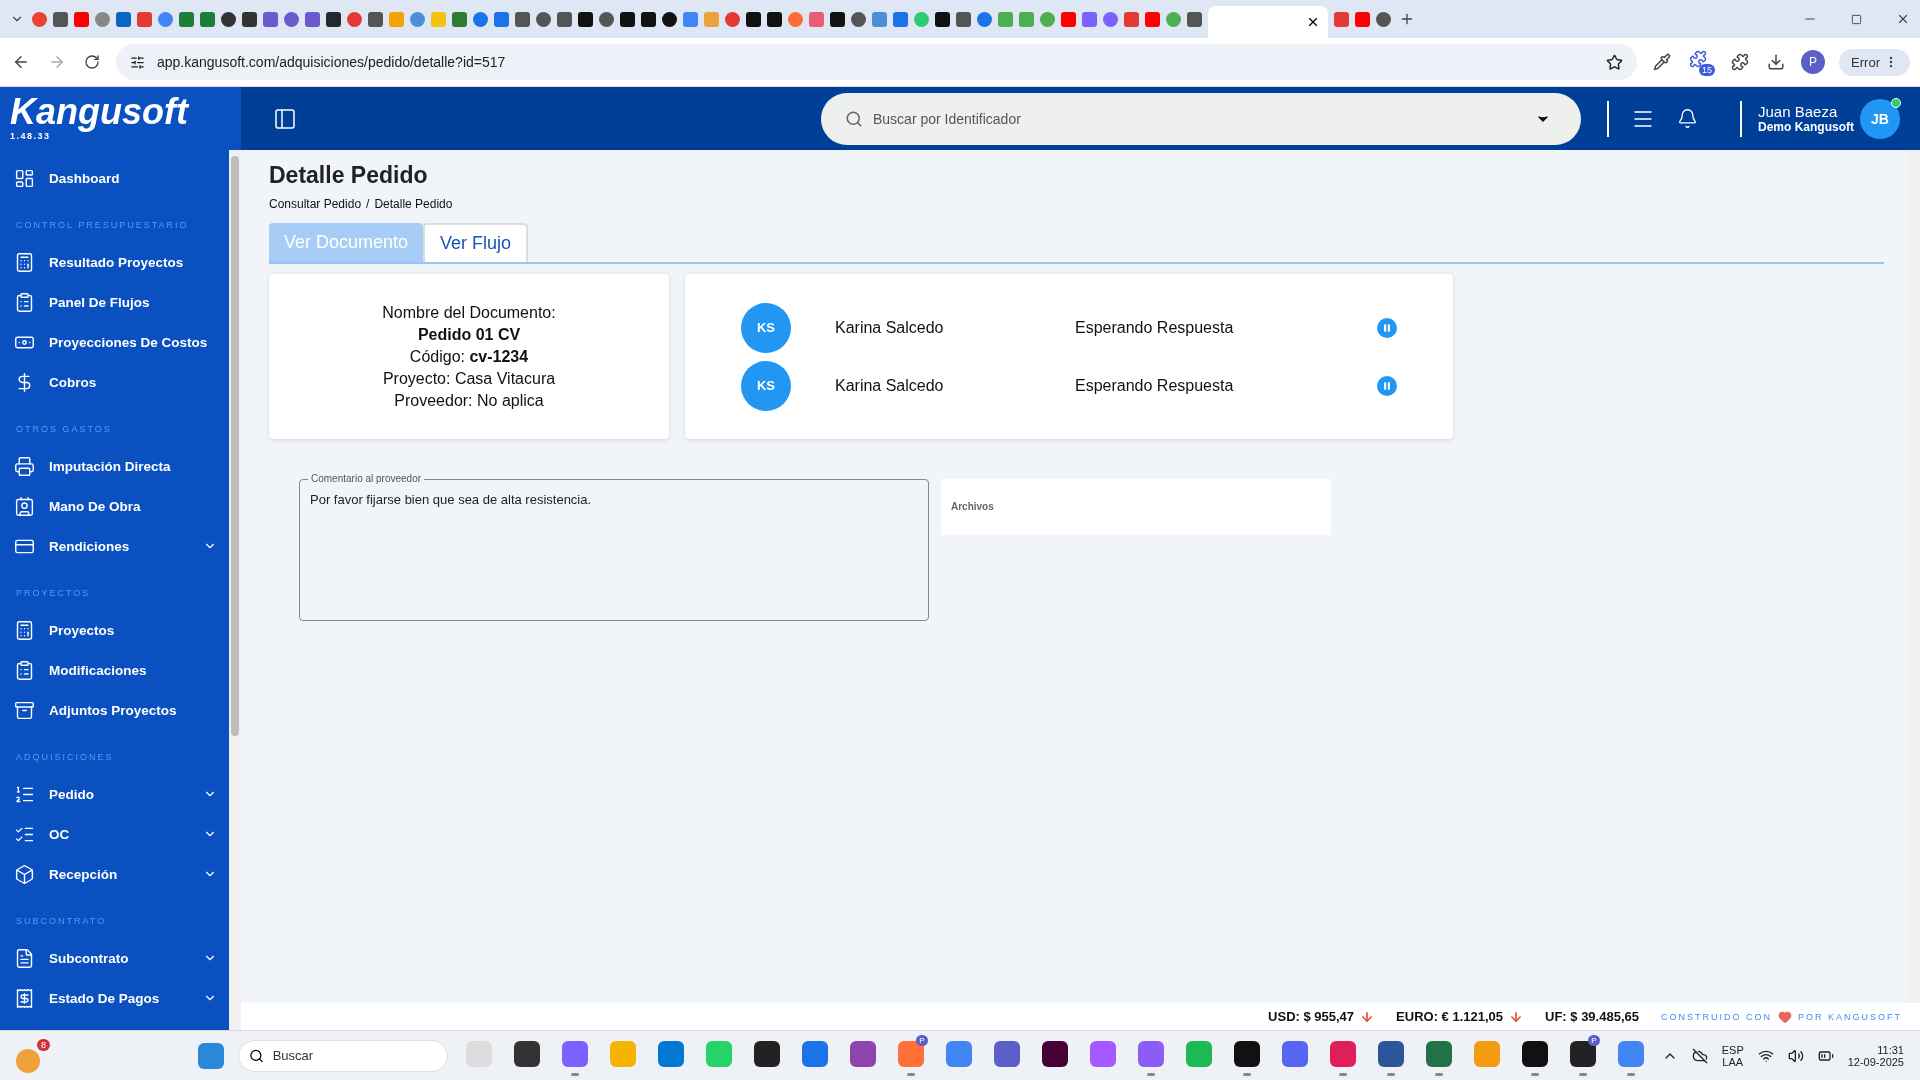 The image size is (1920, 1080). Describe the element at coordinates (1806, 127) in the screenshot. I see `company-name: Demo Kangusoft` at that location.